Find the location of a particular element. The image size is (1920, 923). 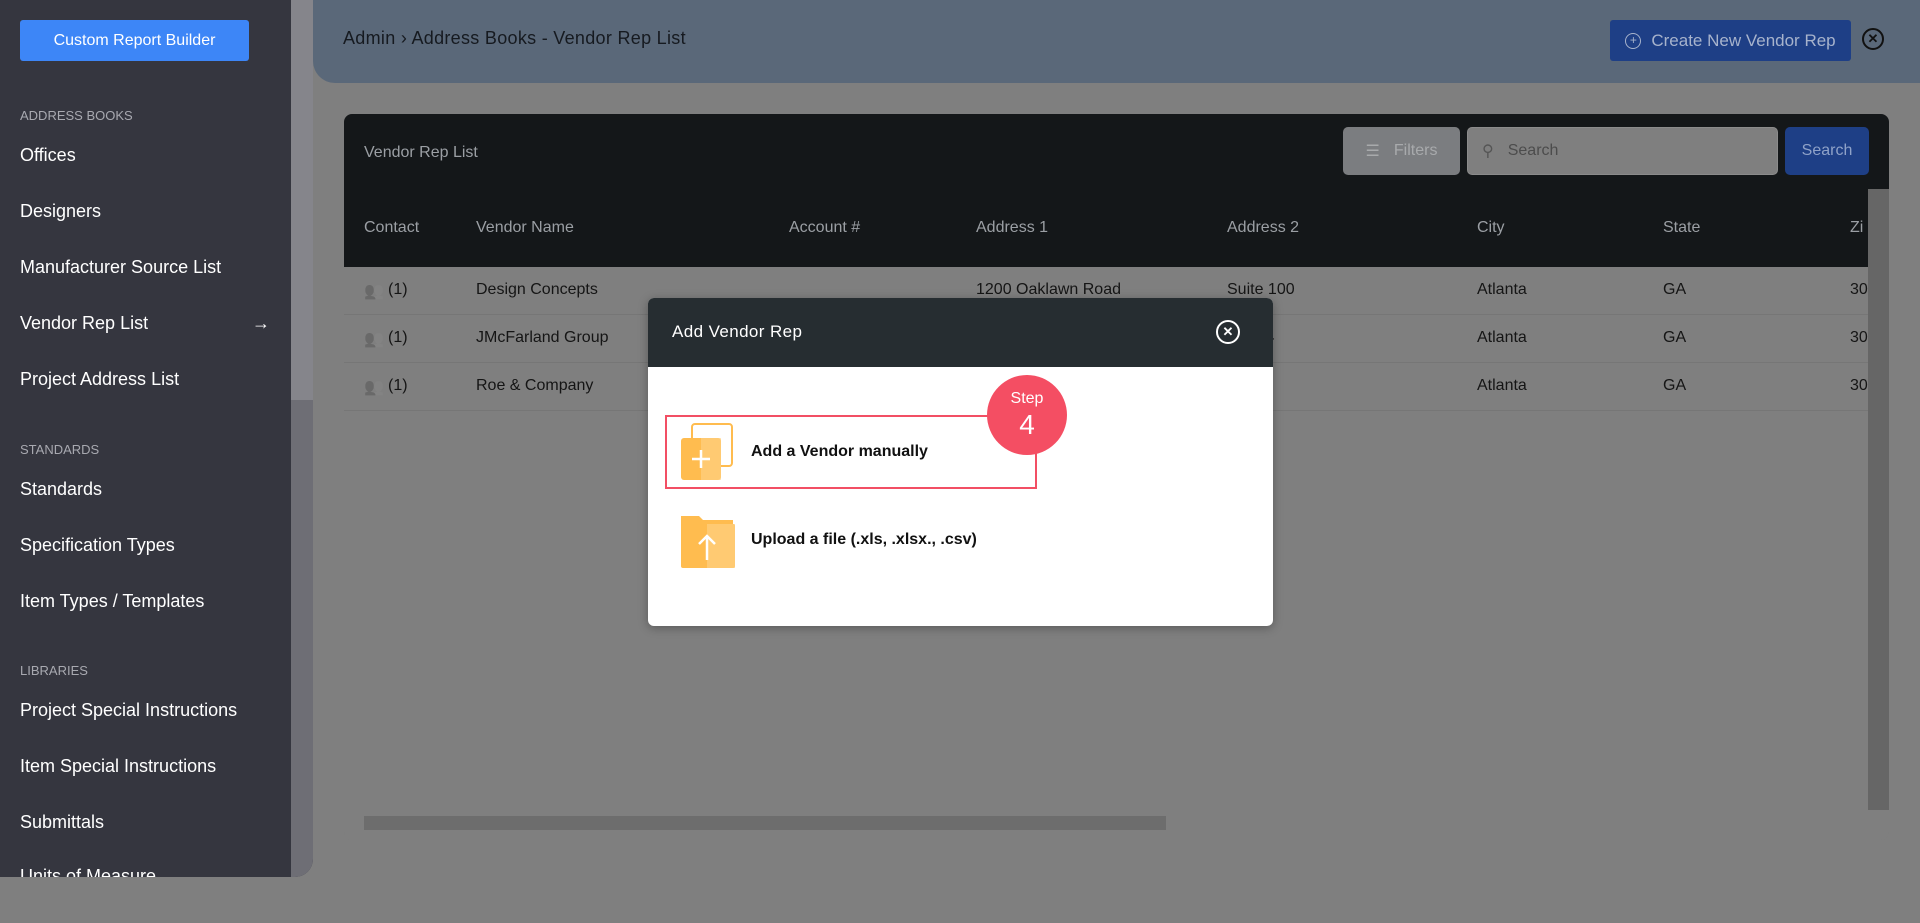

upload-file-option: Upload a file (.xls, .xlsx., .csv) is located at coordinates (851, 540).